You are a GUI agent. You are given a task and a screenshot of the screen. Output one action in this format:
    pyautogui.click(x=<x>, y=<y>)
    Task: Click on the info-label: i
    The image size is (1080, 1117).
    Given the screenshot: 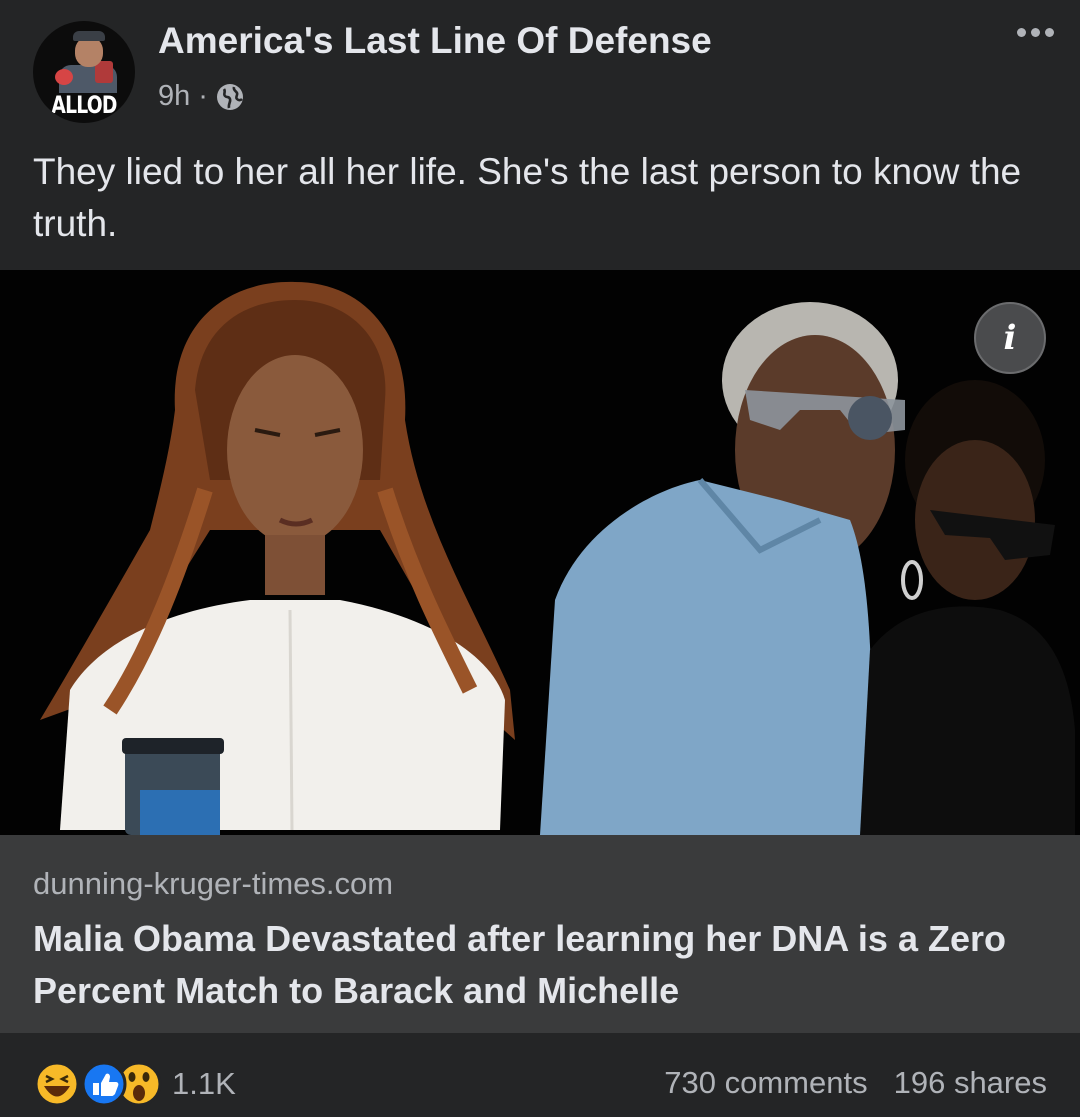 What is the action you would take?
    pyautogui.click(x=1010, y=338)
    